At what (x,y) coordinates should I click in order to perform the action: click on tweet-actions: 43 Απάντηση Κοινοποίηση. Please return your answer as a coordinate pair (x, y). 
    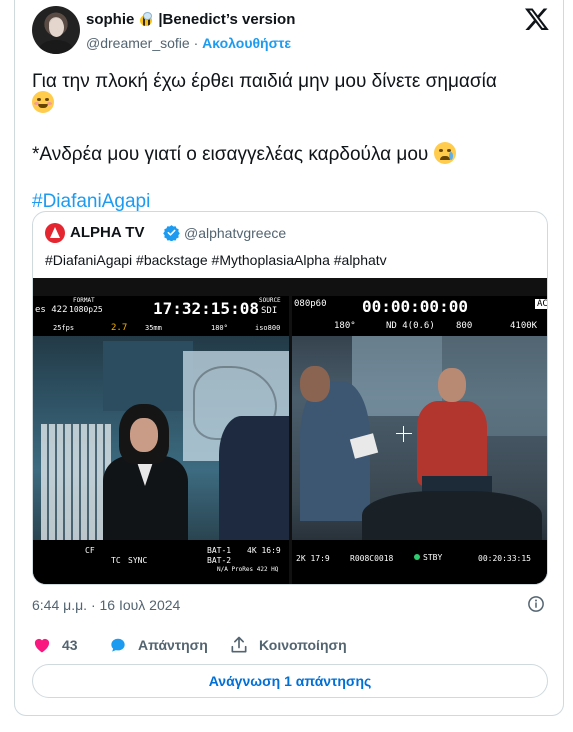
    Looking at the image, I should click on (282, 645).